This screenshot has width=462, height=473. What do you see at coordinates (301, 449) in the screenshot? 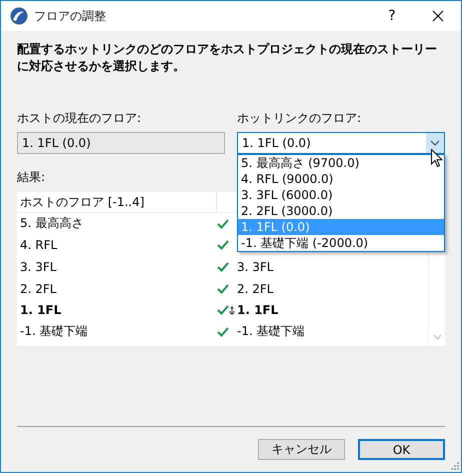
I see `dialog-button: キャンセル` at bounding box center [301, 449].